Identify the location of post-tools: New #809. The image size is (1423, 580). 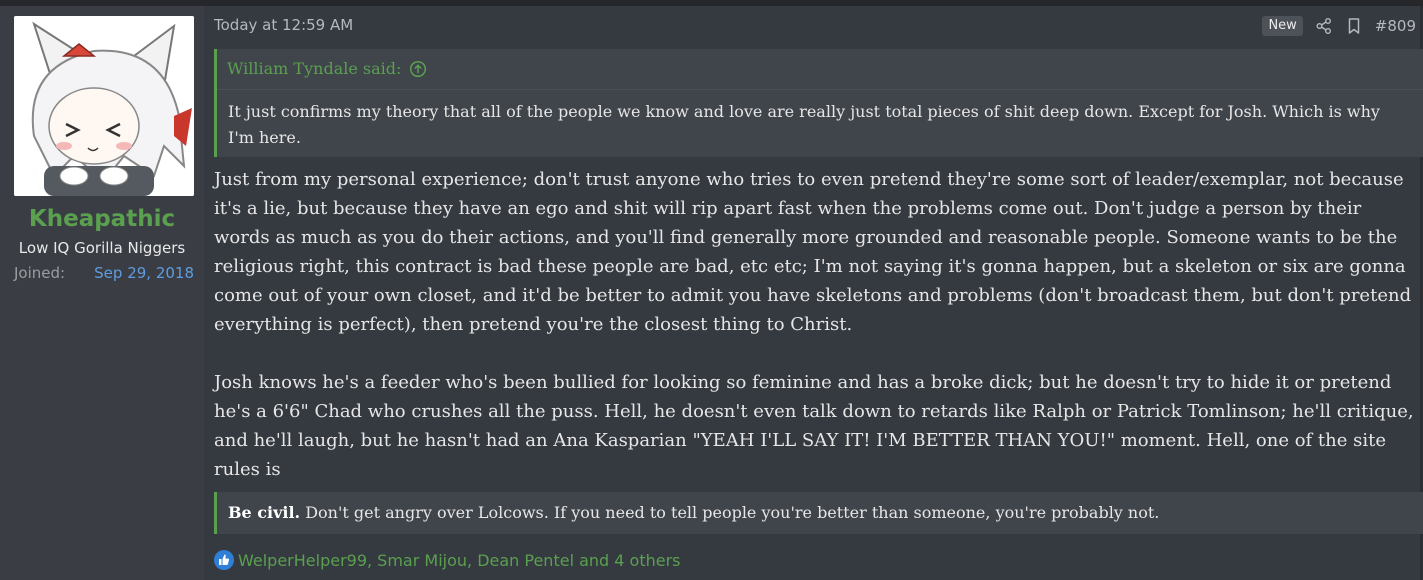
(1339, 26).